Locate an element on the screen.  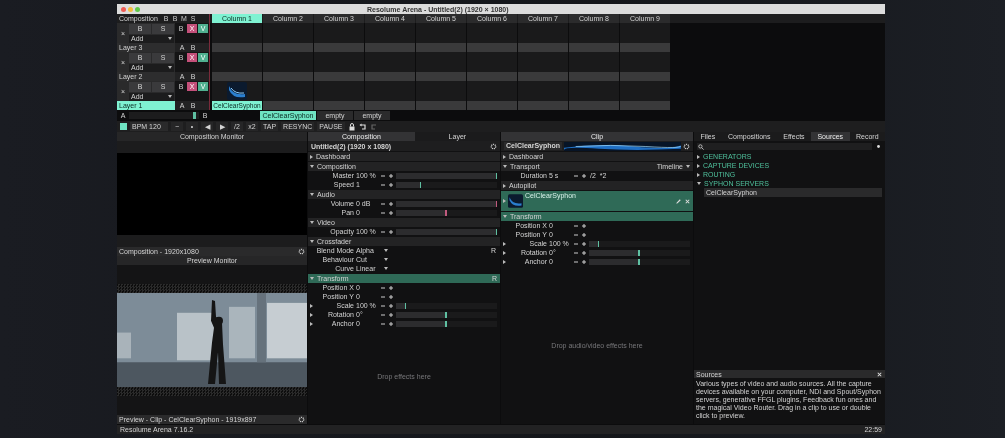
crossfader-slider is located at coordinates (164, 115).